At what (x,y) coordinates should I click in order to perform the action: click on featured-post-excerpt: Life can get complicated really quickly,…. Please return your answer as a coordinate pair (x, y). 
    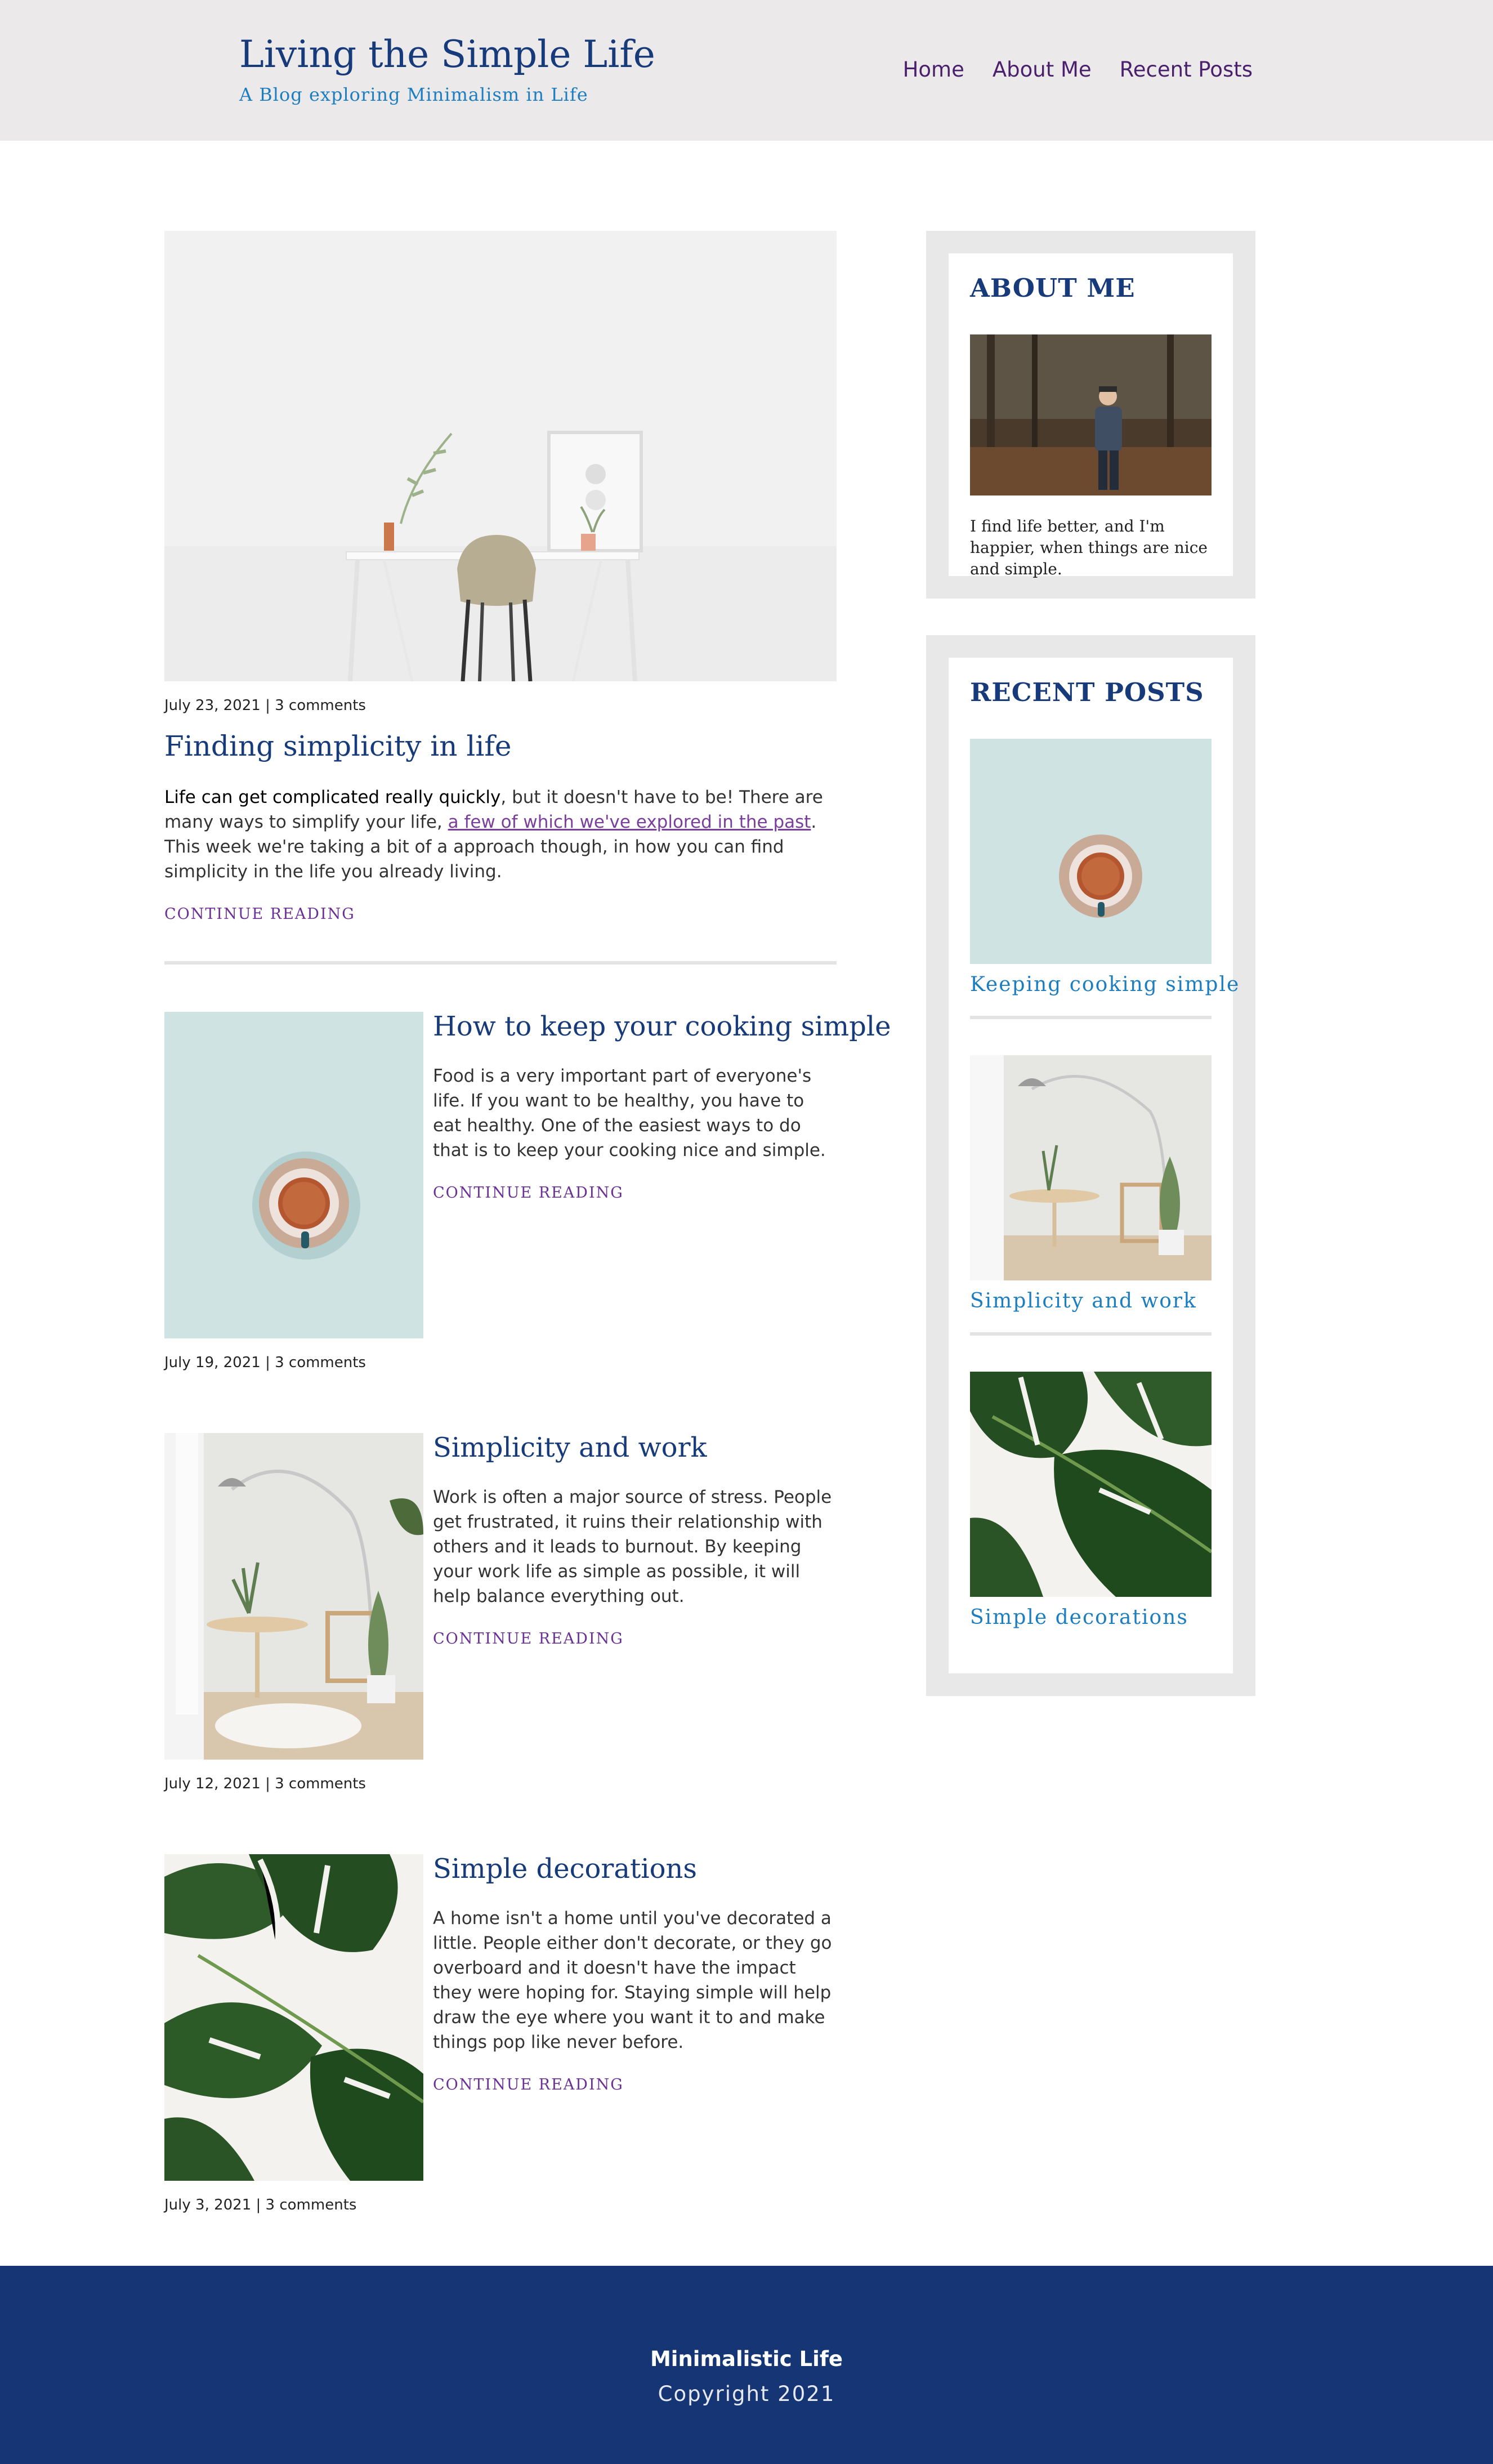
    Looking at the image, I should click on (500, 834).